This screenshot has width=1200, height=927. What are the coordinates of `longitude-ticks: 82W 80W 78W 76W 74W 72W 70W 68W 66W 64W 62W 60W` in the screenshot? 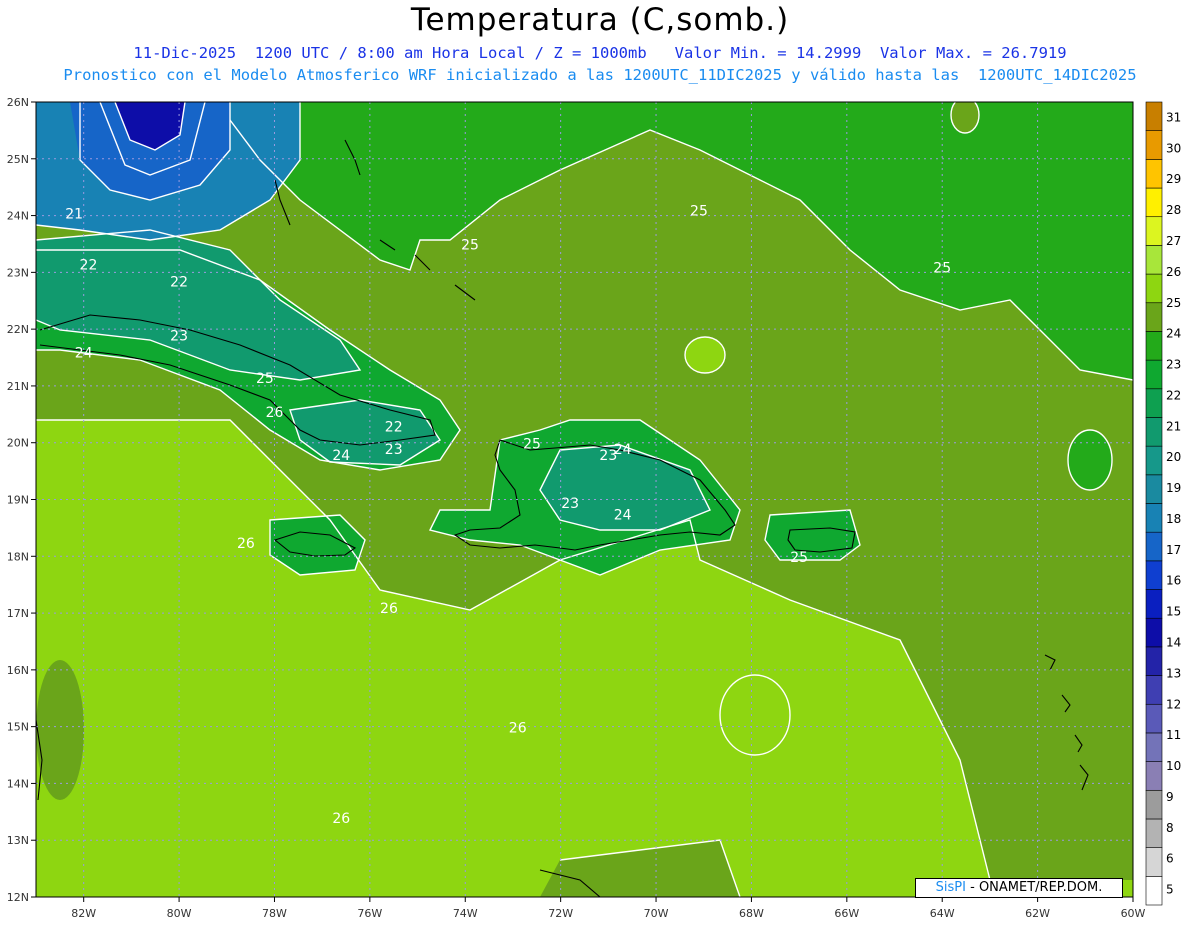 It's located at (608, 908).